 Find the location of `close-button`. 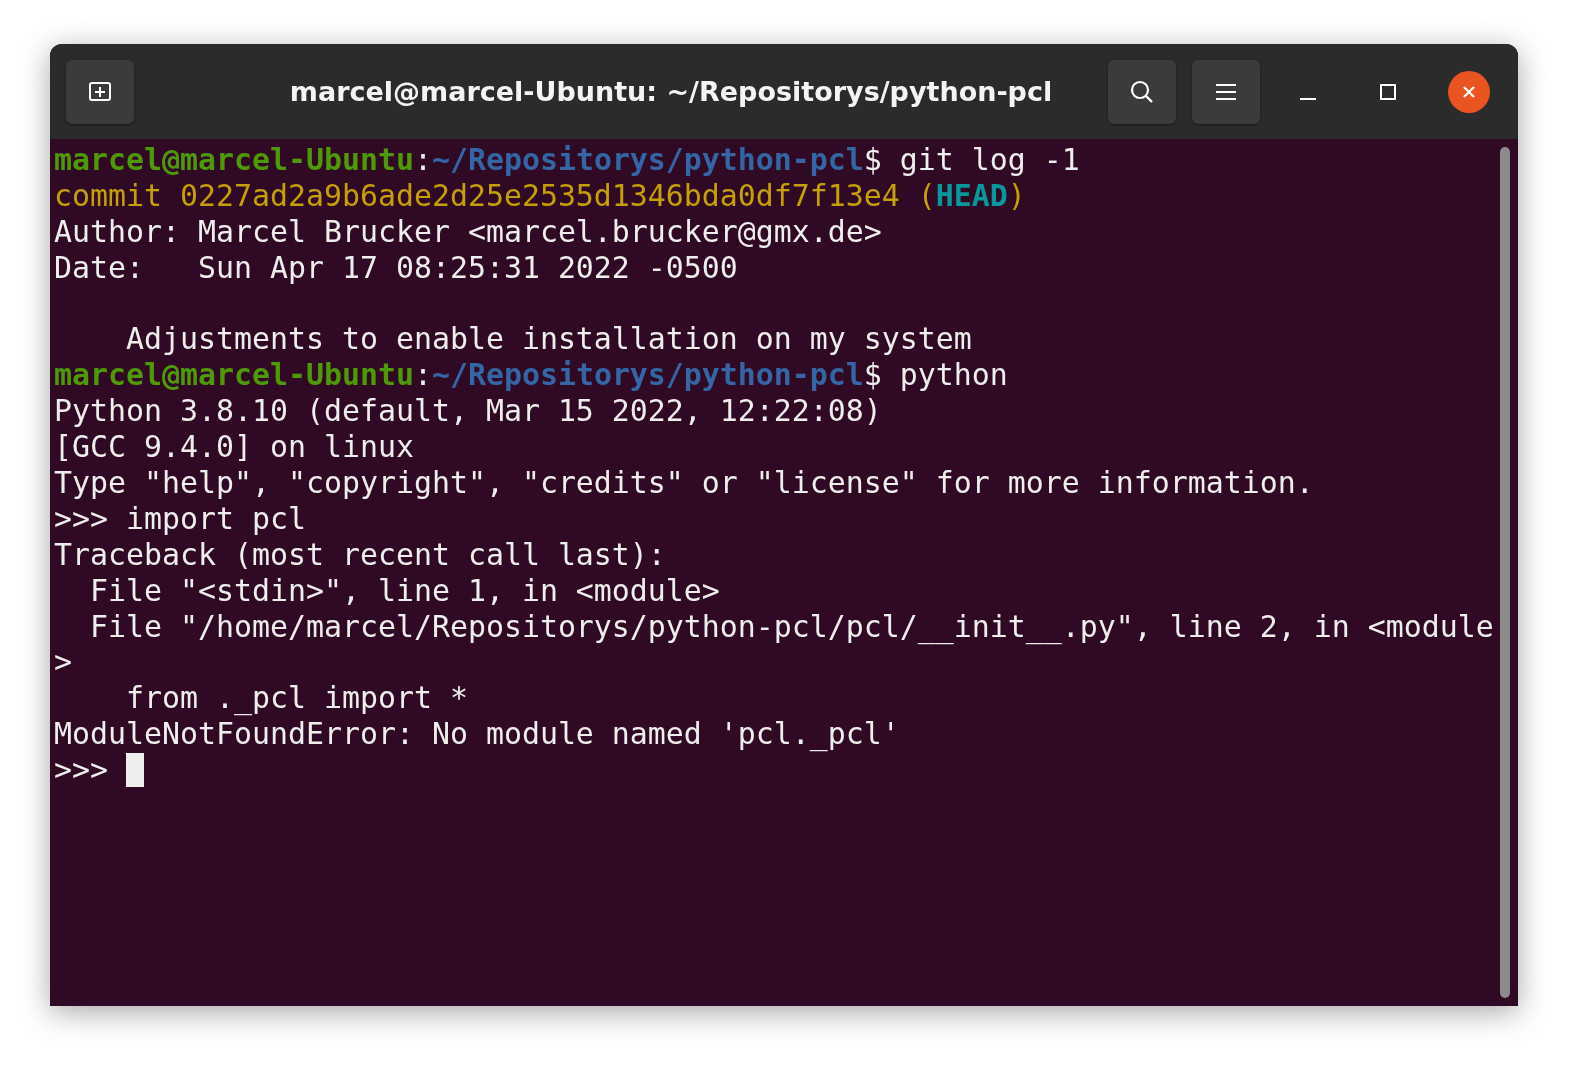

close-button is located at coordinates (1469, 91).